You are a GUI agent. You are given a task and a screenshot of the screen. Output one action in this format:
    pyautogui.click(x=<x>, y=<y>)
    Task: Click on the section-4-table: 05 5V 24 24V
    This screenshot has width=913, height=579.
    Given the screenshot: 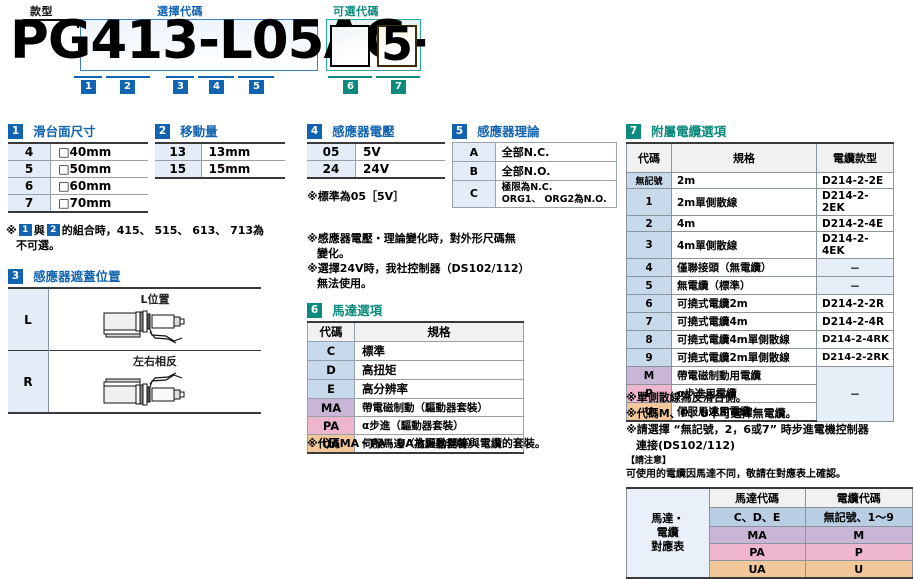 What is the action you would take?
    pyautogui.click(x=376, y=160)
    